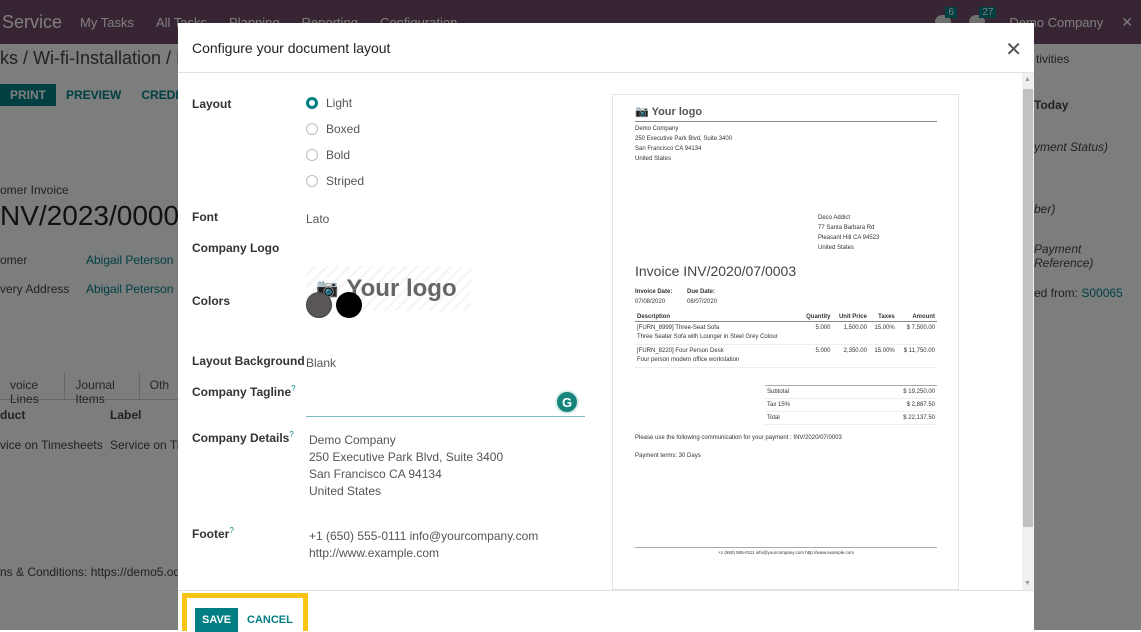 This screenshot has width=1141, height=632. What do you see at coordinates (882, 356) in the screenshot?
I see `line-tax: 15.00%` at bounding box center [882, 356].